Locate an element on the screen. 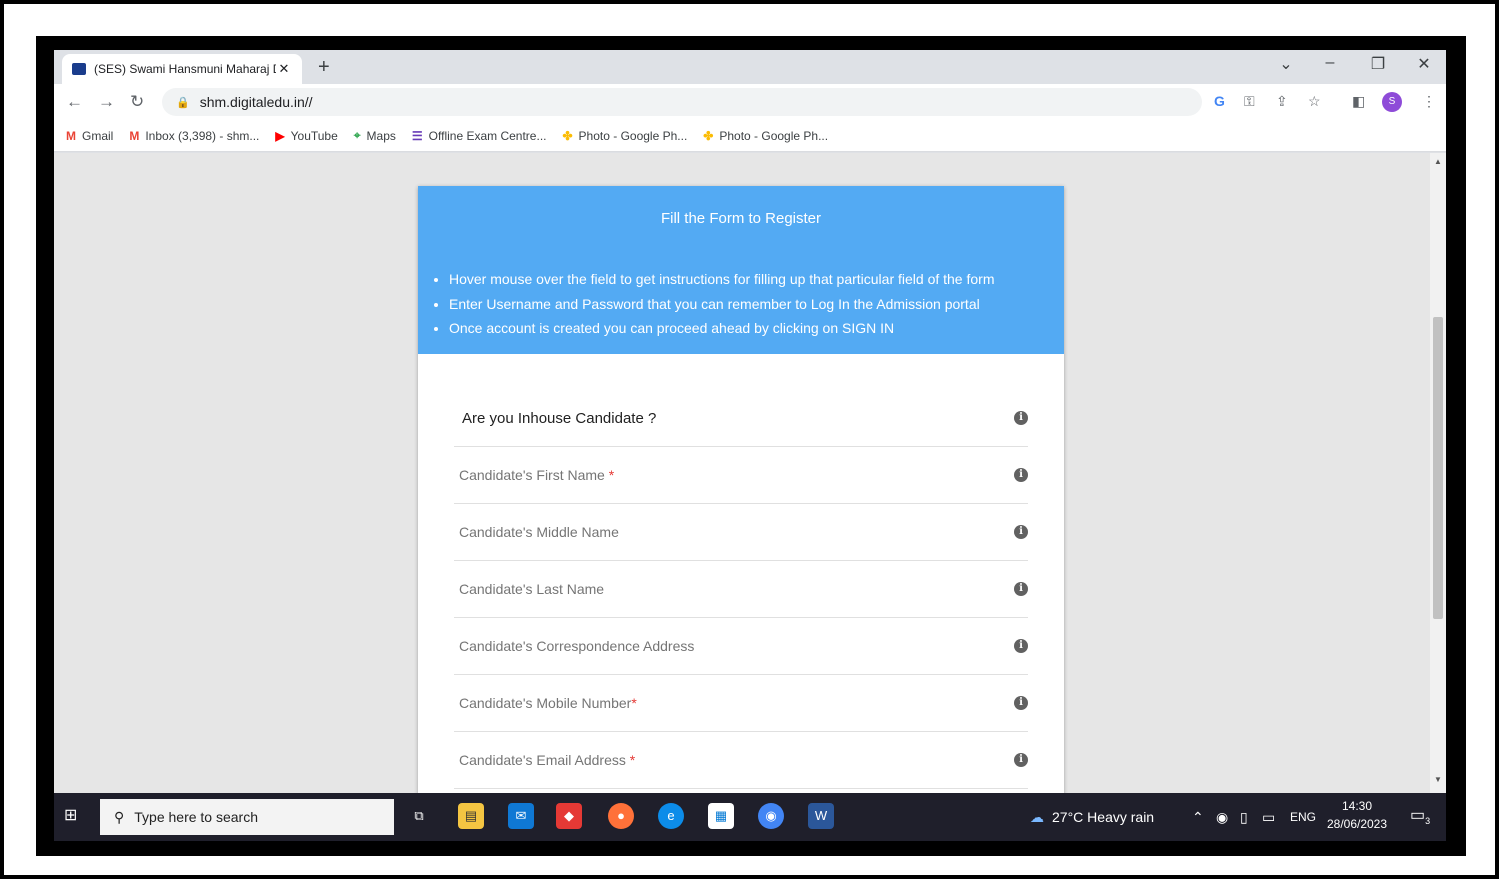 The image size is (1499, 879). google-lens-icon: G is located at coordinates (1219, 101).